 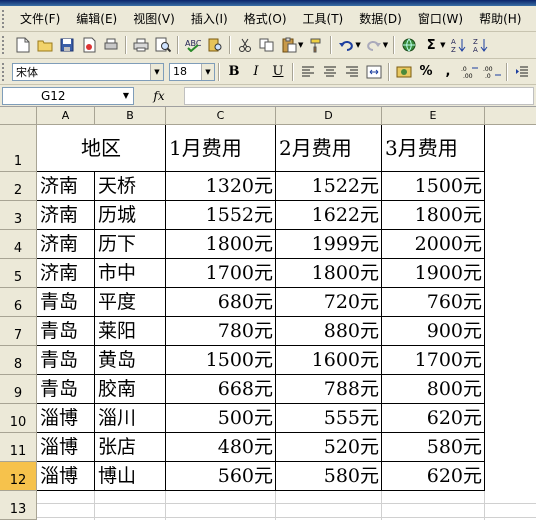 I want to click on format-painter-button, so click(x=316, y=45).